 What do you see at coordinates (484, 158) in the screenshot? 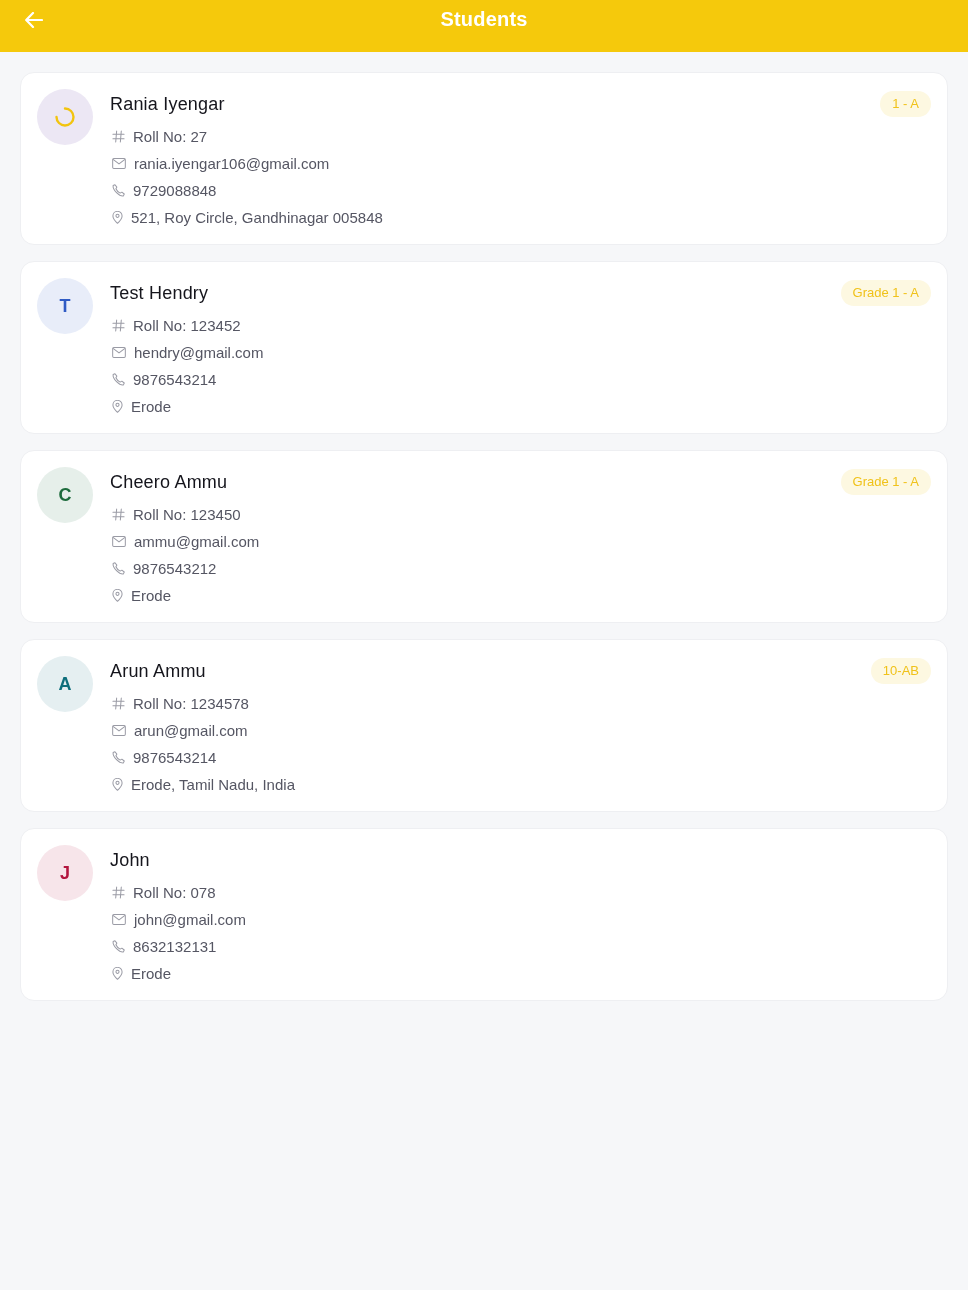
I see `student-card: Rania Iyengar Roll No: 27 rania.iyengar106@gmail.com 9729088848 521, Roy Circle, Gandhinagar 005848 1 - A` at bounding box center [484, 158].